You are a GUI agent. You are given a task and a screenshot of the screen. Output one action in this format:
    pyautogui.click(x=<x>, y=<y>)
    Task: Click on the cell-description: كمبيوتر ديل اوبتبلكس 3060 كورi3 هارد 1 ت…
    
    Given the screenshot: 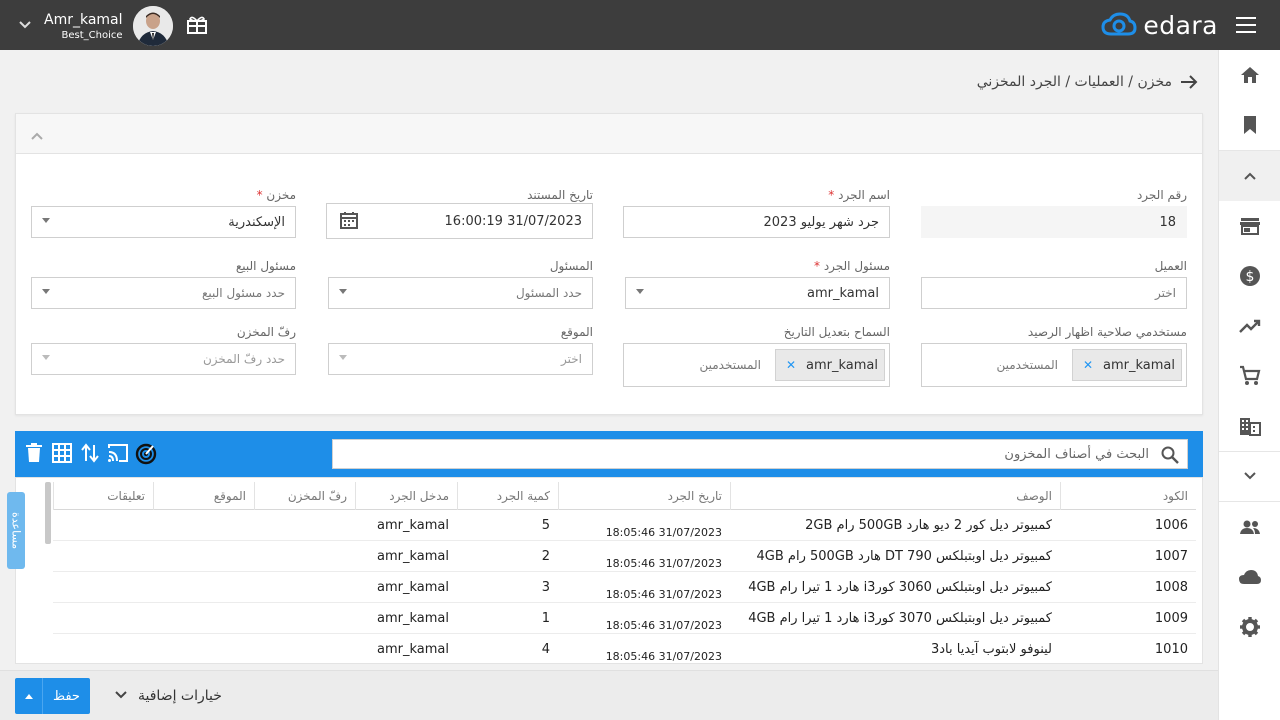 What is the action you would take?
    pyautogui.click(x=900, y=587)
    